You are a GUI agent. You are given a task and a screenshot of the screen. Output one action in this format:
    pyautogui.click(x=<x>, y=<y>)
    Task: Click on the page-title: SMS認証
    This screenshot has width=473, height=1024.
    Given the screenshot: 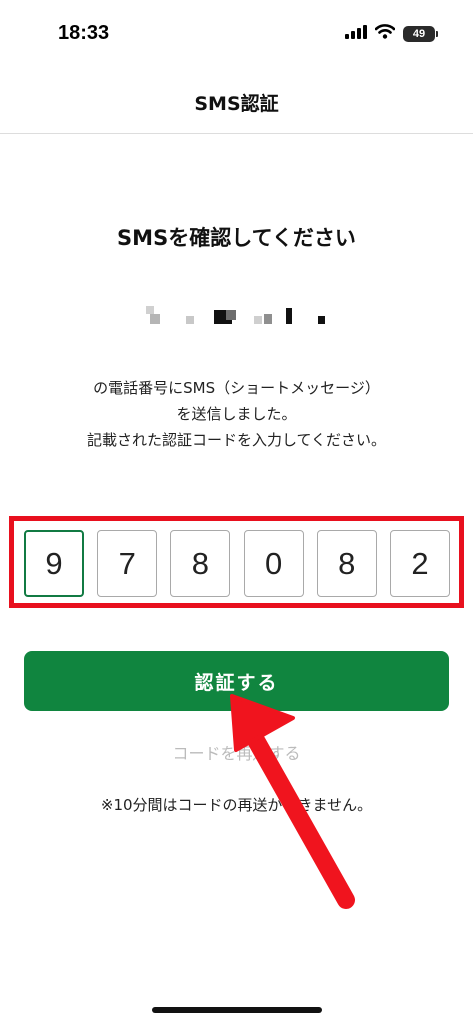 What is the action you would take?
    pyautogui.click(x=236, y=104)
    